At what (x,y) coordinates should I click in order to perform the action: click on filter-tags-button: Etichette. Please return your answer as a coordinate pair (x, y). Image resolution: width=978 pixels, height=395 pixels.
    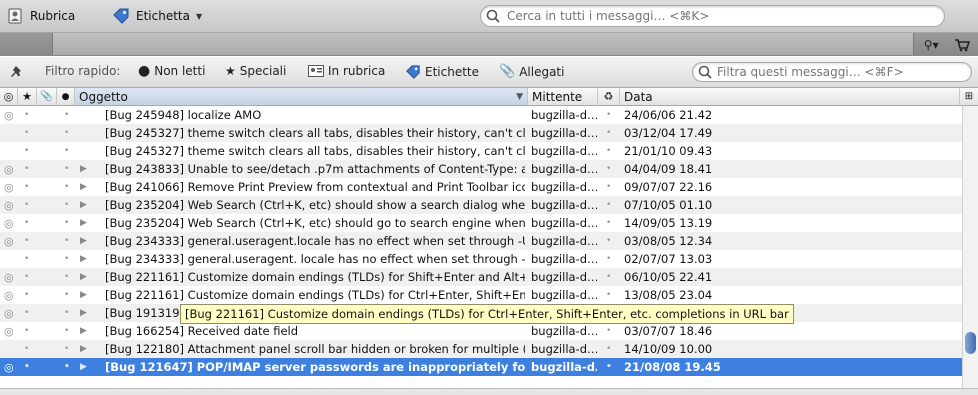
    Looking at the image, I should click on (442, 72).